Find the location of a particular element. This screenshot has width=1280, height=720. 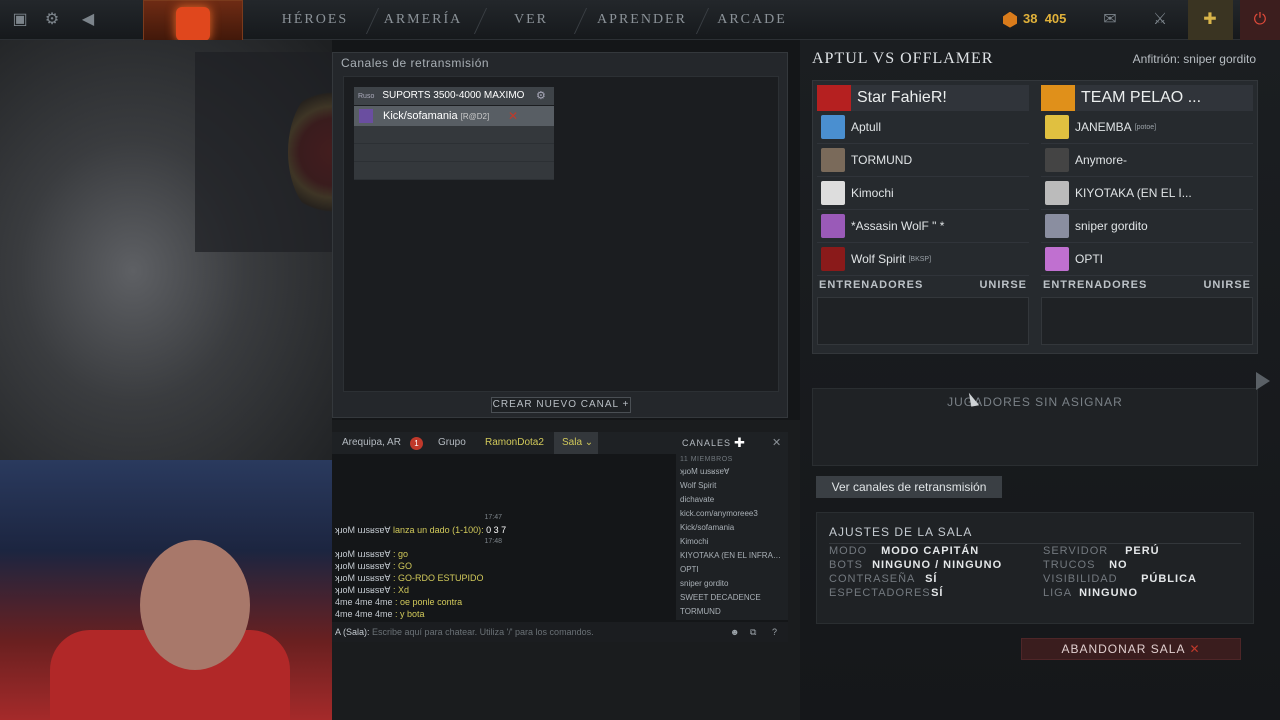

player-name: Wolf Spirit is located at coordinates (878, 259).